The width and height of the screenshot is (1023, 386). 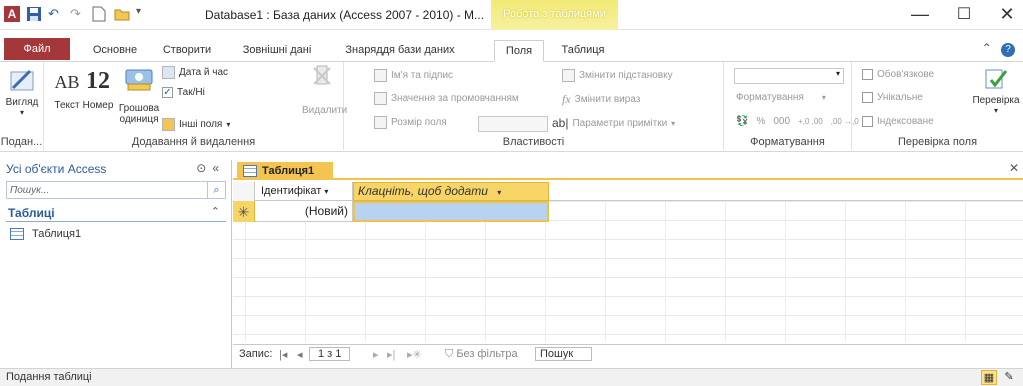 I want to click on record-label: Запис:, so click(x=256, y=354).